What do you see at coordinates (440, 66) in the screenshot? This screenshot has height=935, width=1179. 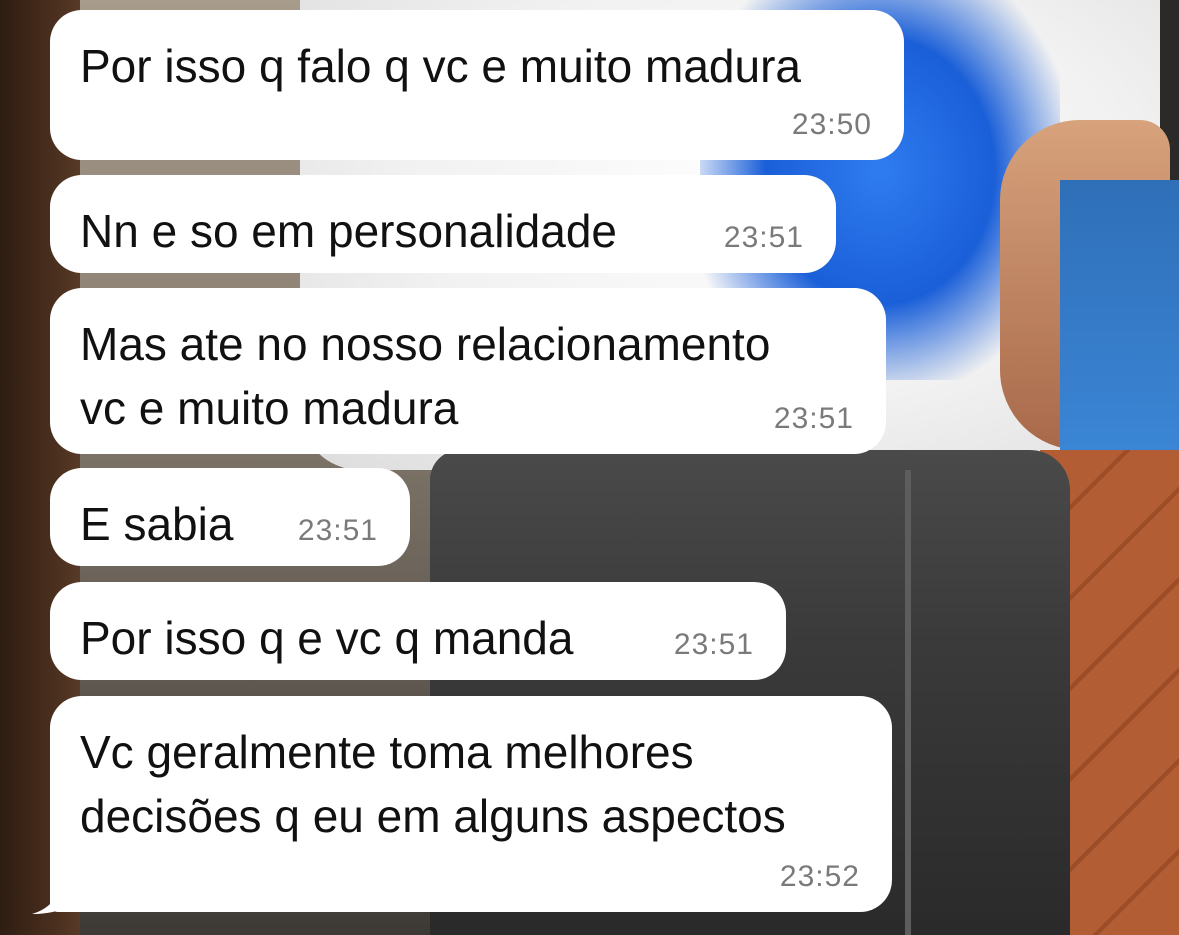 I see `message-text: Por isso q falo q vc e muito madura` at bounding box center [440, 66].